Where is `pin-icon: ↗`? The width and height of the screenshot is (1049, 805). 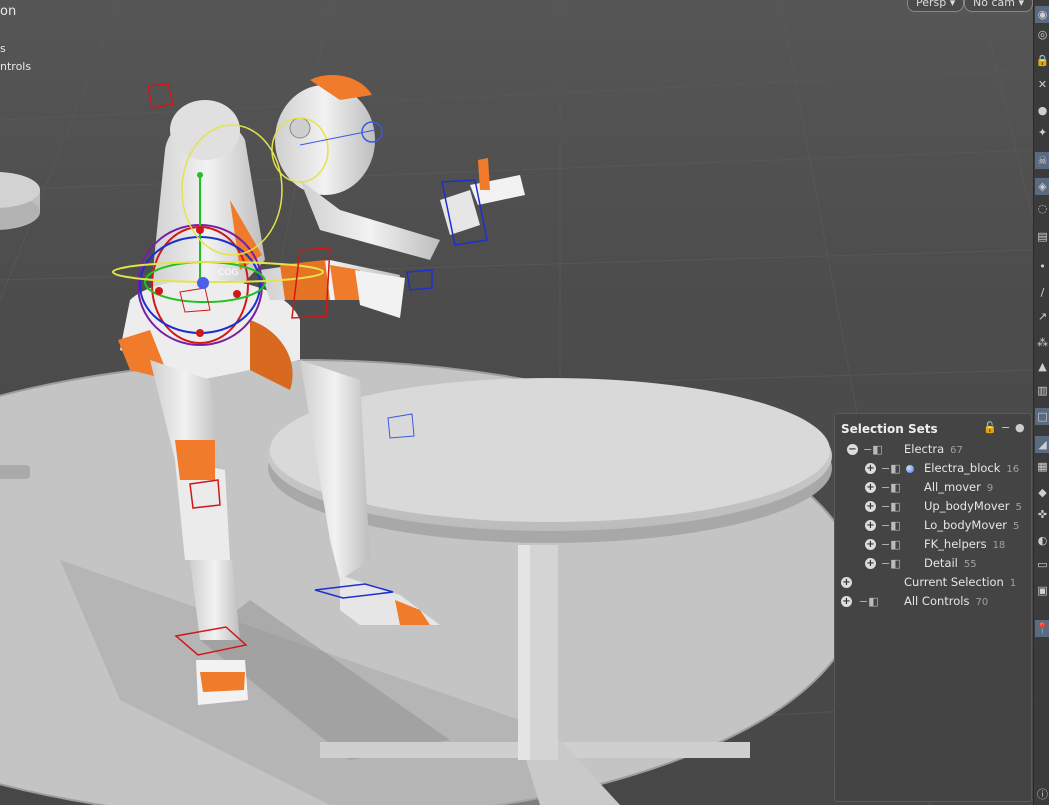
pin-icon: ↗ is located at coordinates (1042, 316).